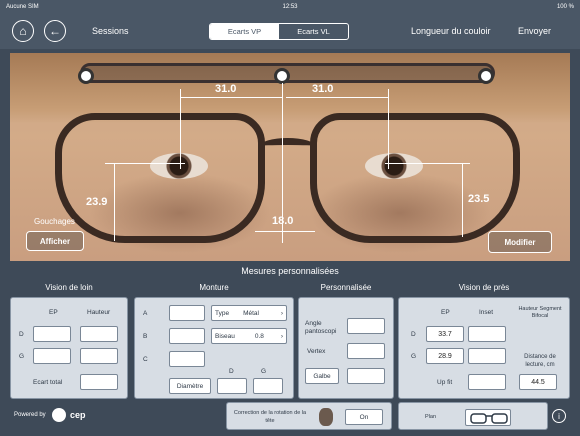 The image size is (580, 436). Describe the element at coordinates (282, 76) in the screenshot. I see `clip-marker-center` at that location.